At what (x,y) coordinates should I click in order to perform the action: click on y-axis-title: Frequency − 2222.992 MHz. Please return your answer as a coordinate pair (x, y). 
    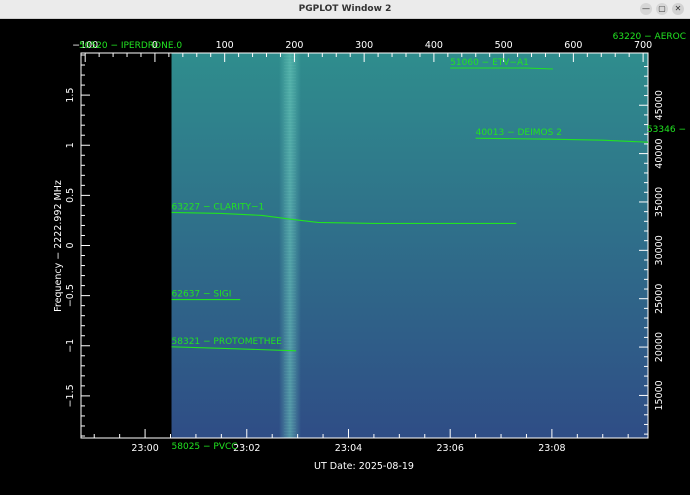
    Looking at the image, I should click on (58, 246).